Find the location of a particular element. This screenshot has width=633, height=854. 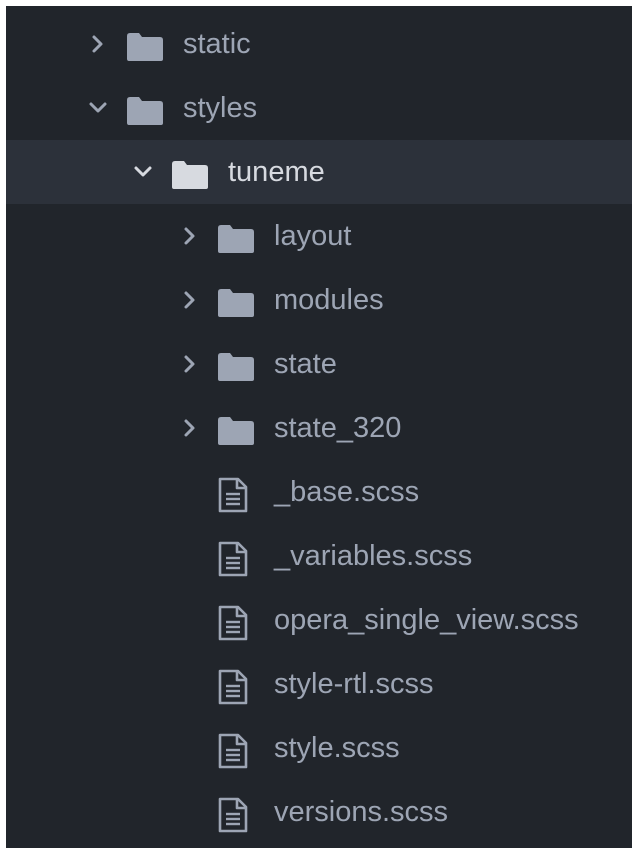

tree-row-state-320: state_320 is located at coordinates (319, 428).